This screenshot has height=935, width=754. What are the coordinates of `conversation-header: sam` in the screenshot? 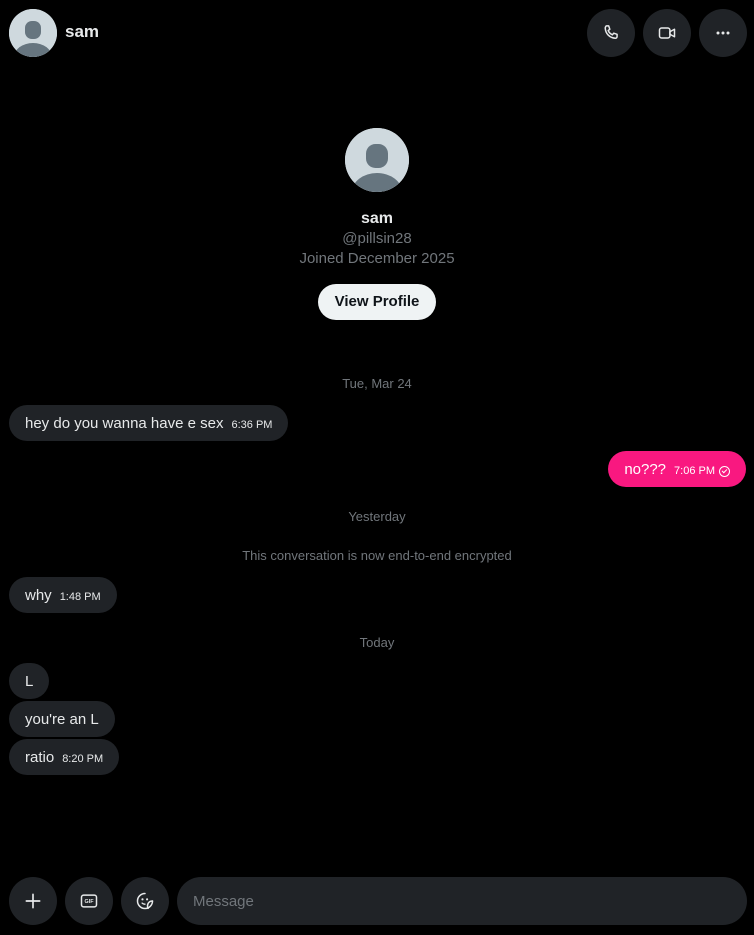 It's located at (377, 33).